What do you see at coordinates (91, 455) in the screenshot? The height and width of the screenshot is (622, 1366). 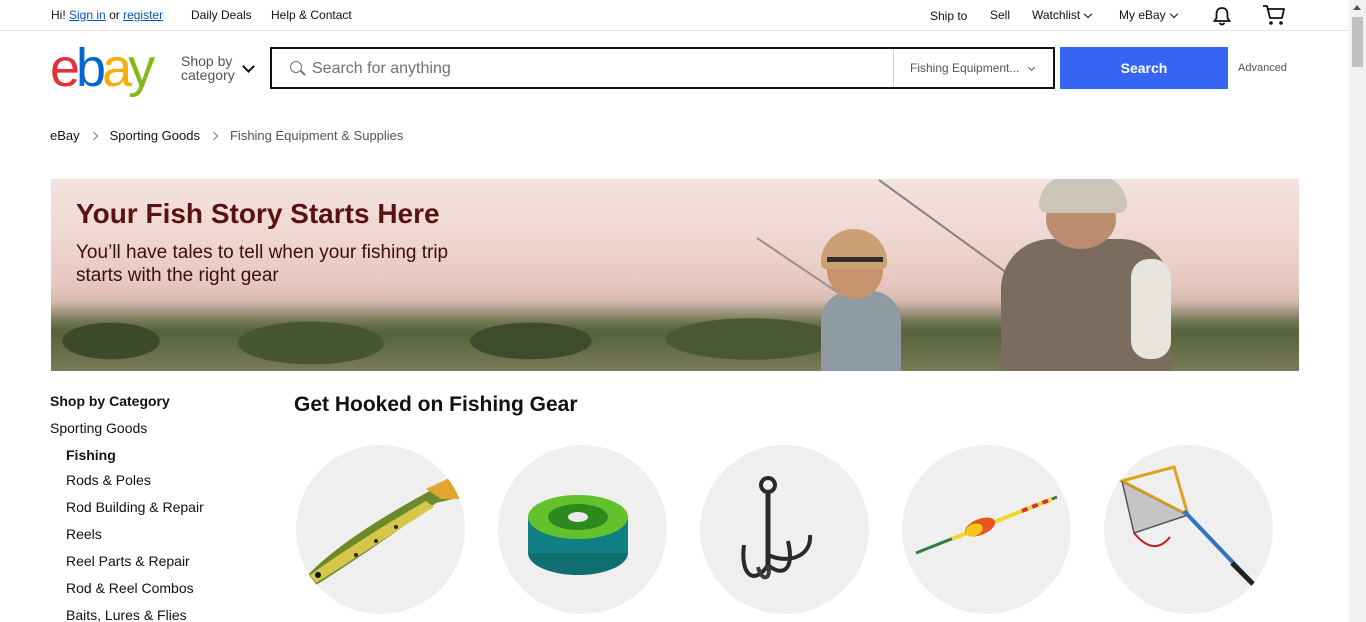 I see `sidebar-item-fishing: Fishing` at bounding box center [91, 455].